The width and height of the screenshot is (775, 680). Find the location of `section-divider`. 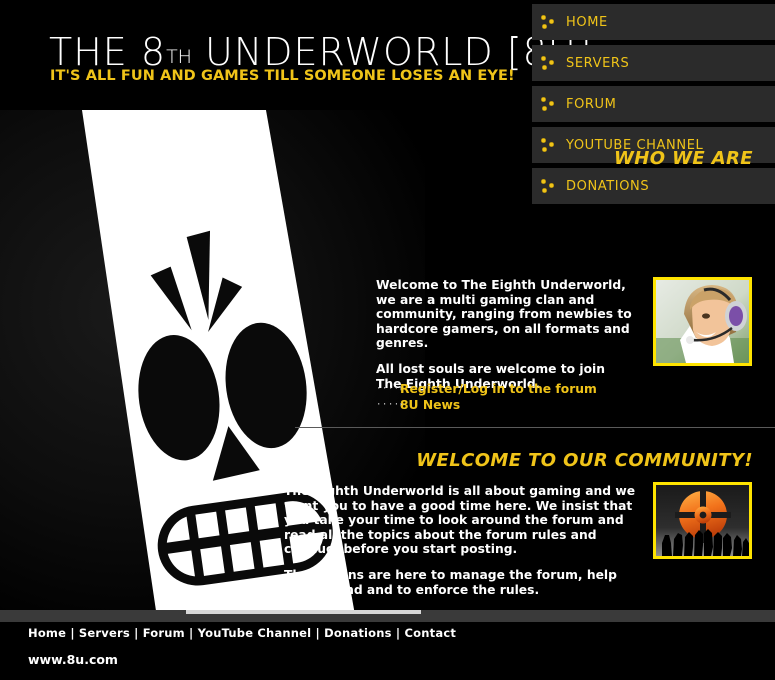

section-divider is located at coordinates (535, 427).